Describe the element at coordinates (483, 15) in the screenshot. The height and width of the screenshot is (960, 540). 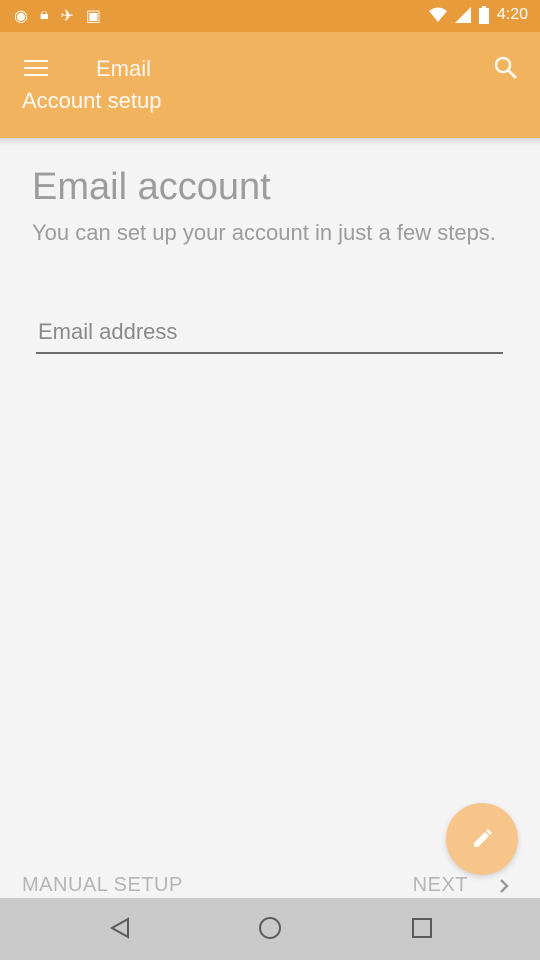
I see `battery-icon` at that location.